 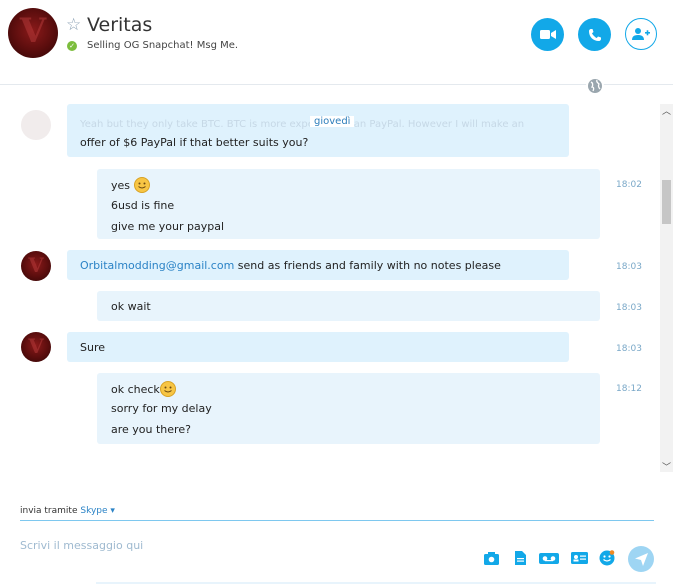 I want to click on message-bubble: ok wait, so click(x=348, y=306).